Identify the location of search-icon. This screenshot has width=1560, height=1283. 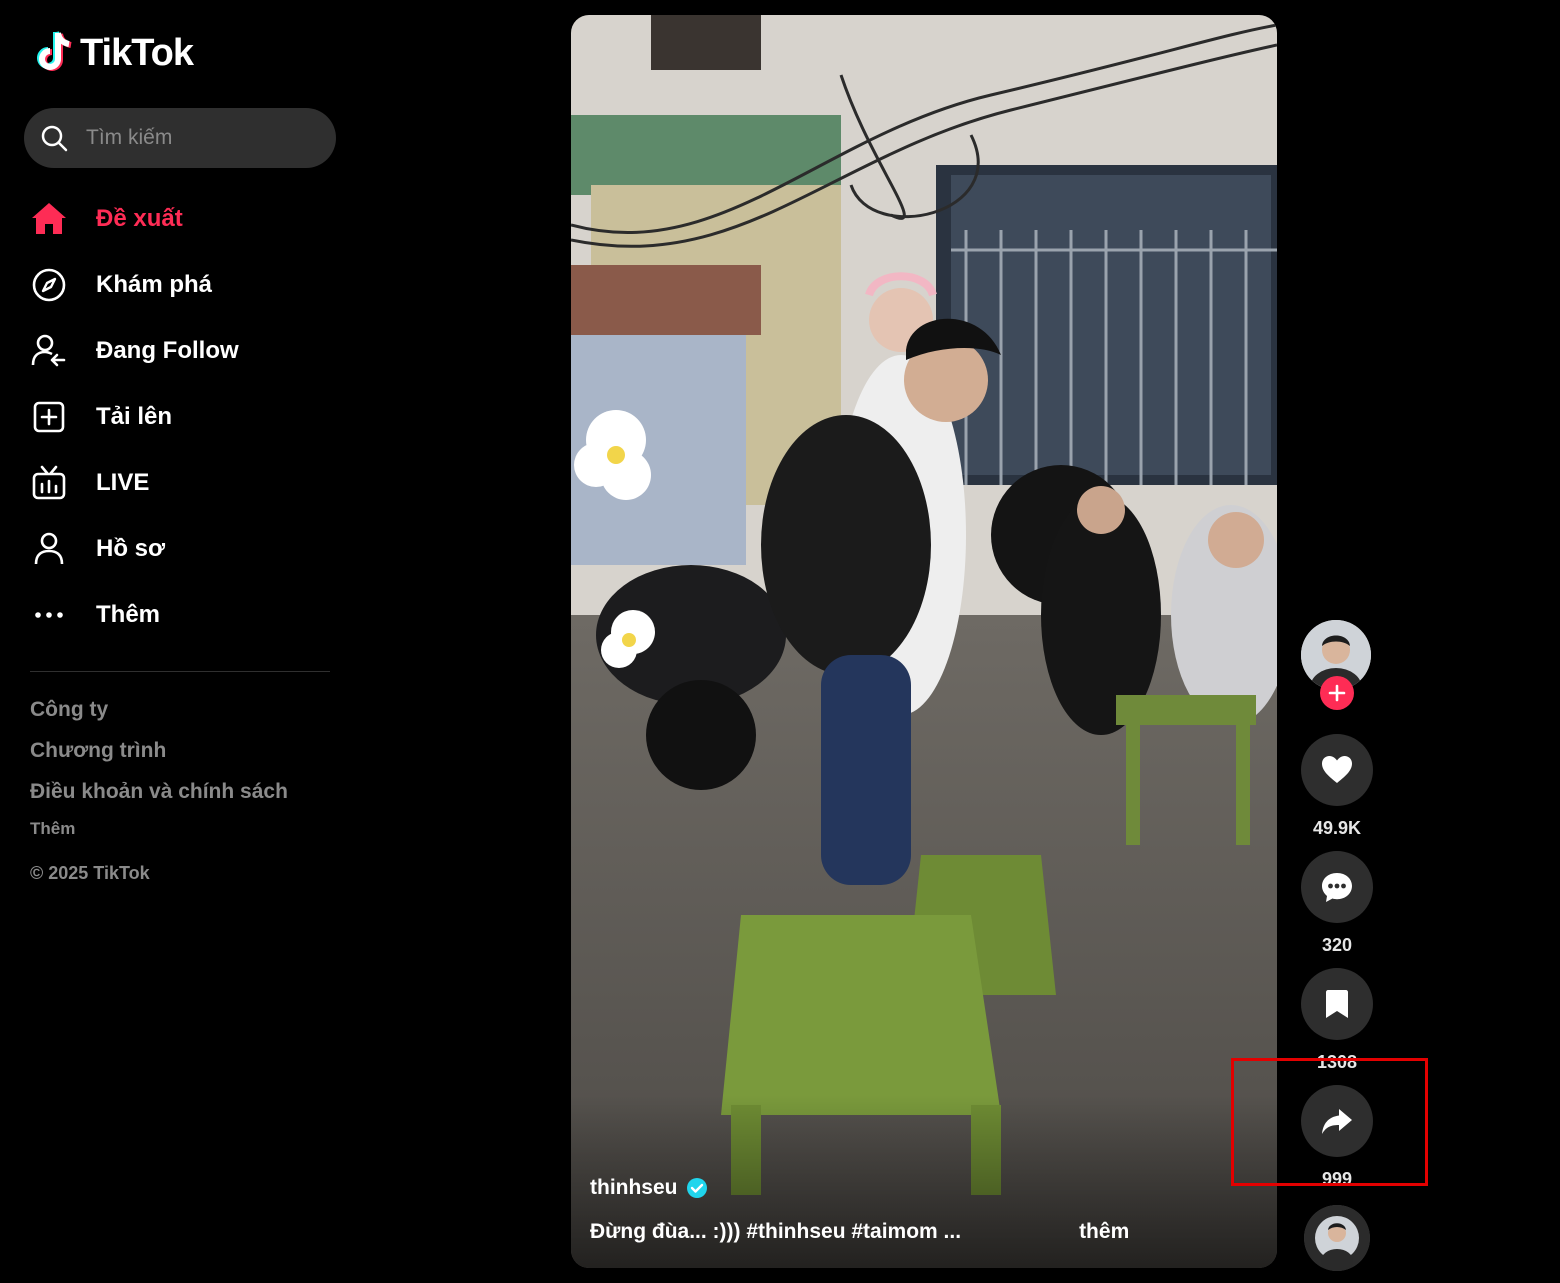
(54, 138).